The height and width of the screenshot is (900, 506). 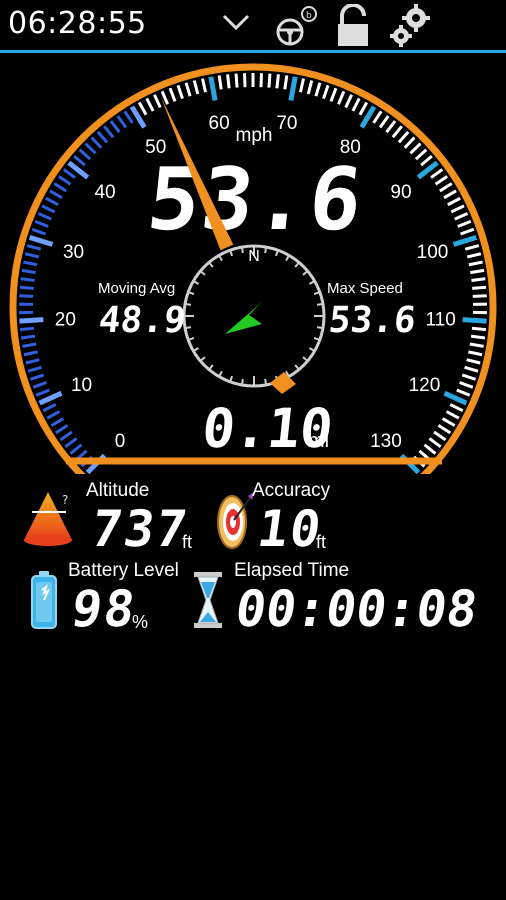 What do you see at coordinates (256, 200) in the screenshot?
I see `speed-readout: 53.6` at bounding box center [256, 200].